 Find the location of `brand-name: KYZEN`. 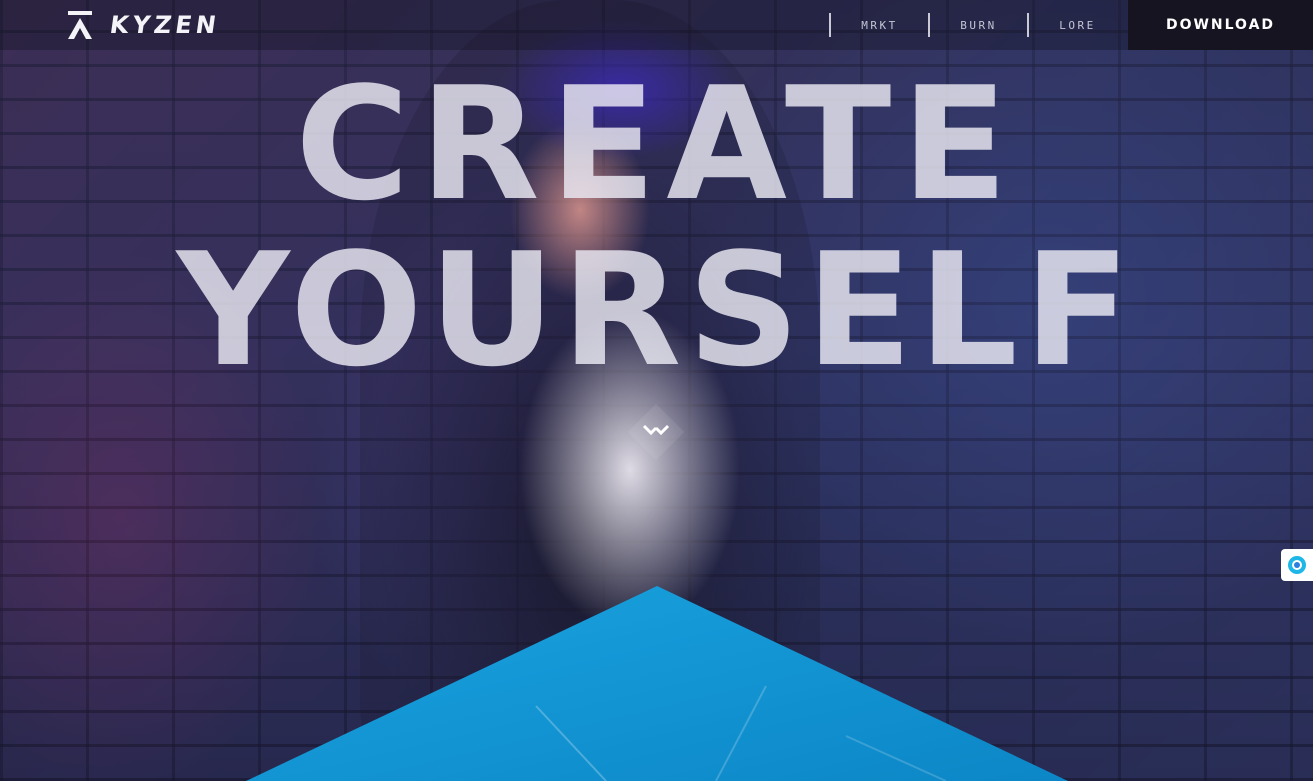

brand-name: KYZEN is located at coordinates (165, 25).